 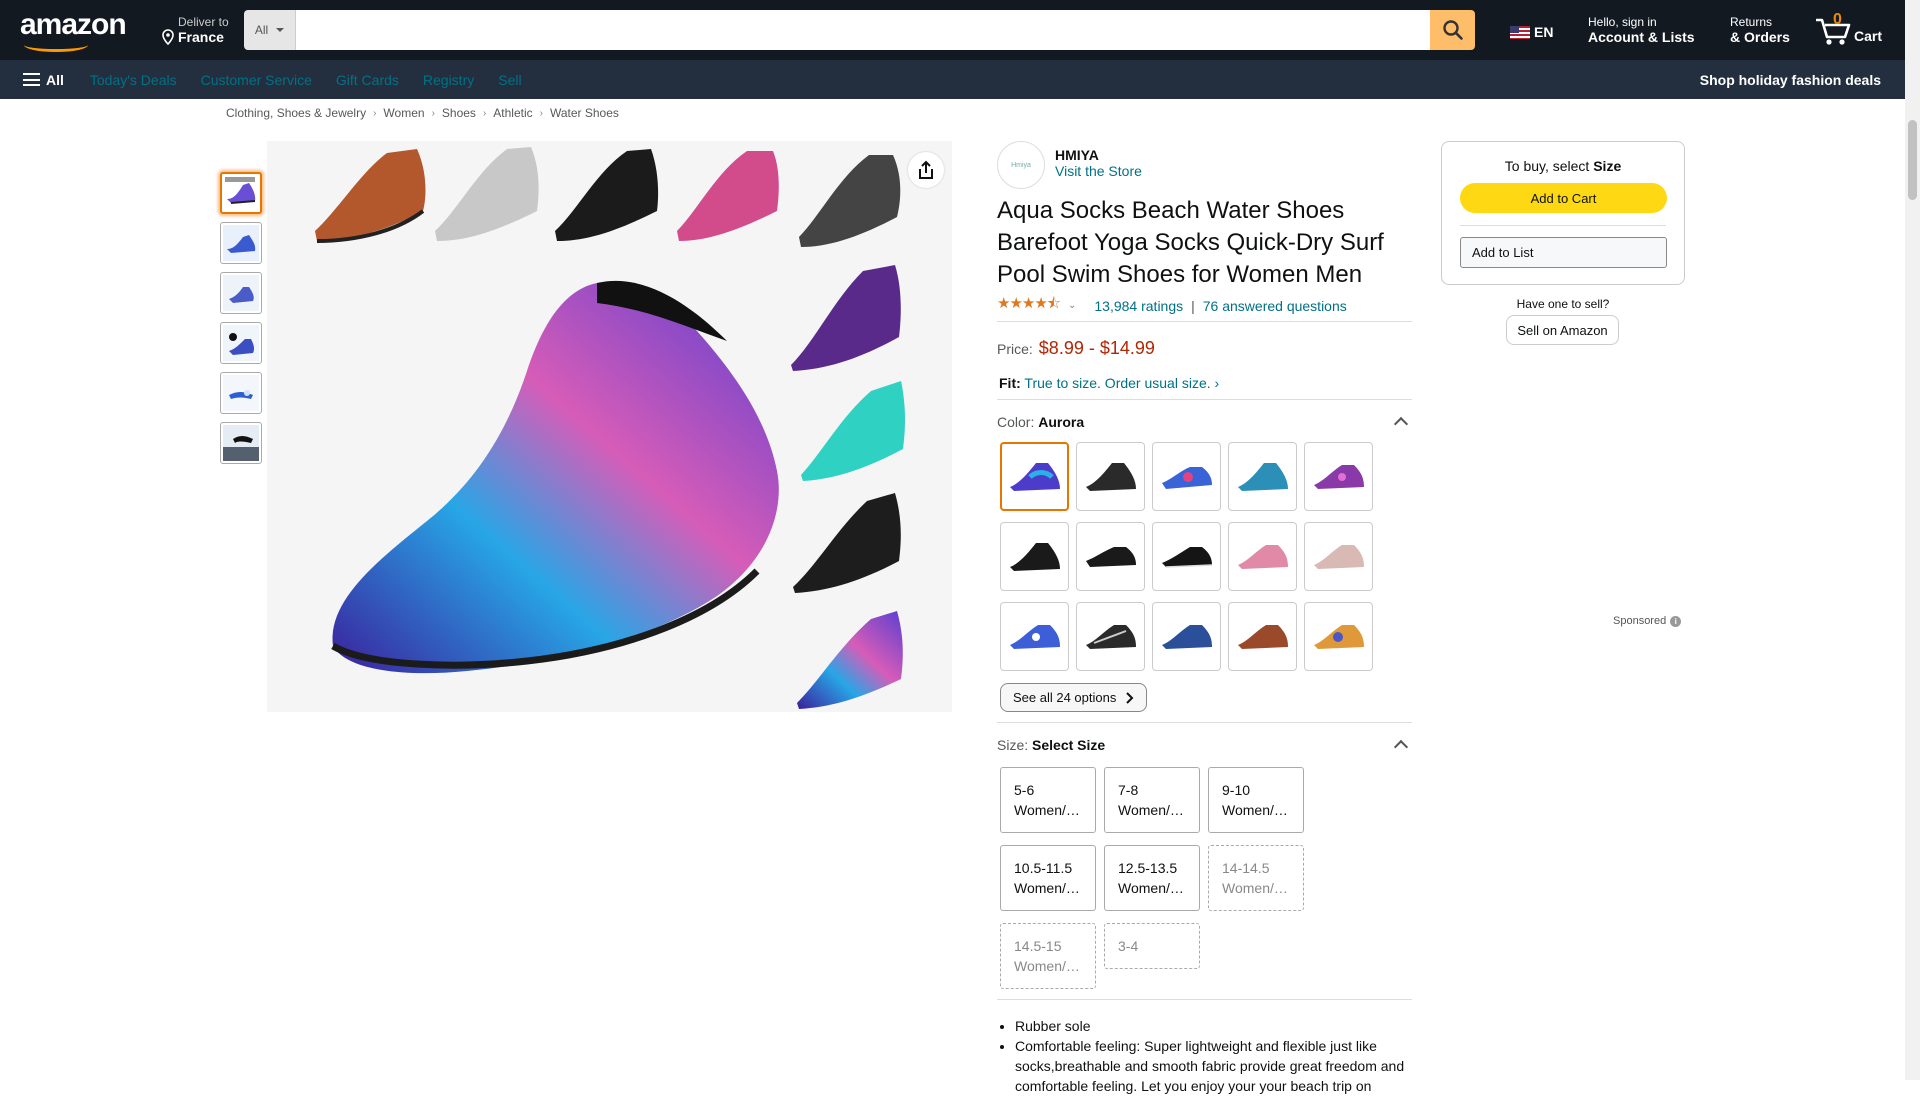 I want to click on nav-customer-service: Customer Service, so click(x=256, y=80).